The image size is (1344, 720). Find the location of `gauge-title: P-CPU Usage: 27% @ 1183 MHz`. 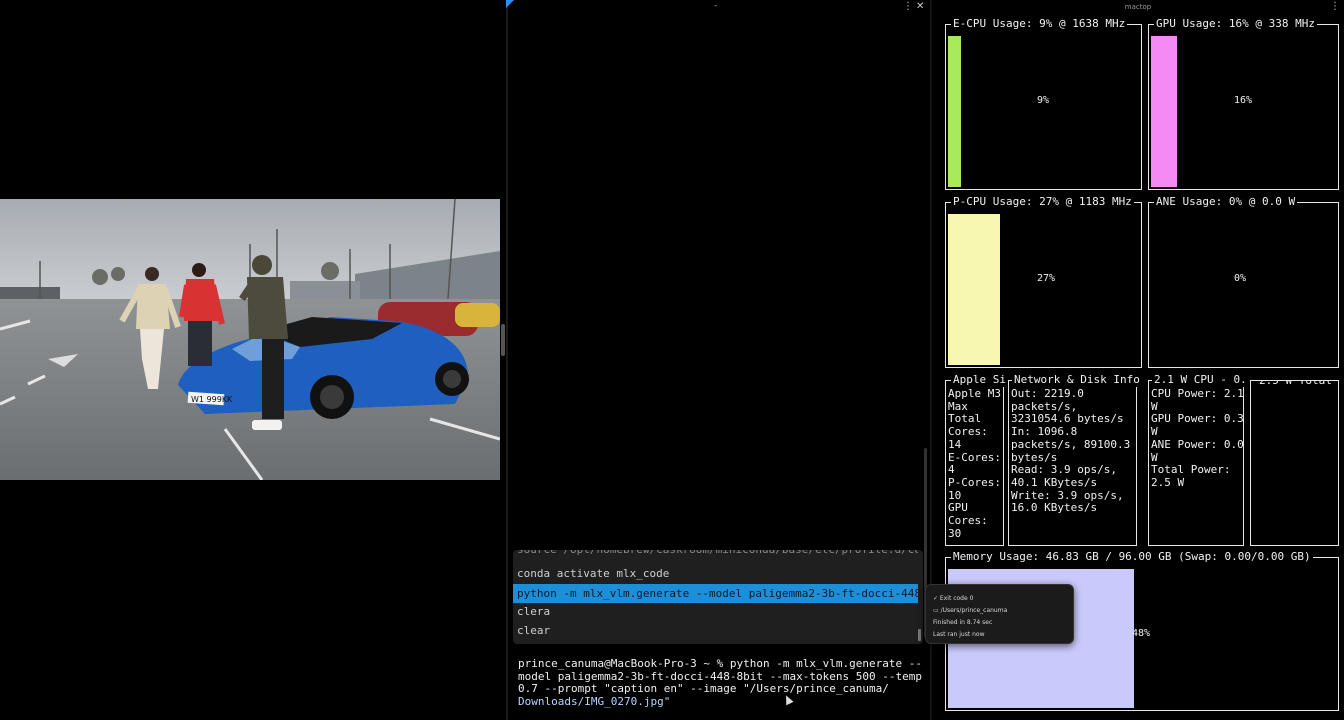

gauge-title: P-CPU Usage: 27% @ 1183 MHz is located at coordinates (1042, 202).